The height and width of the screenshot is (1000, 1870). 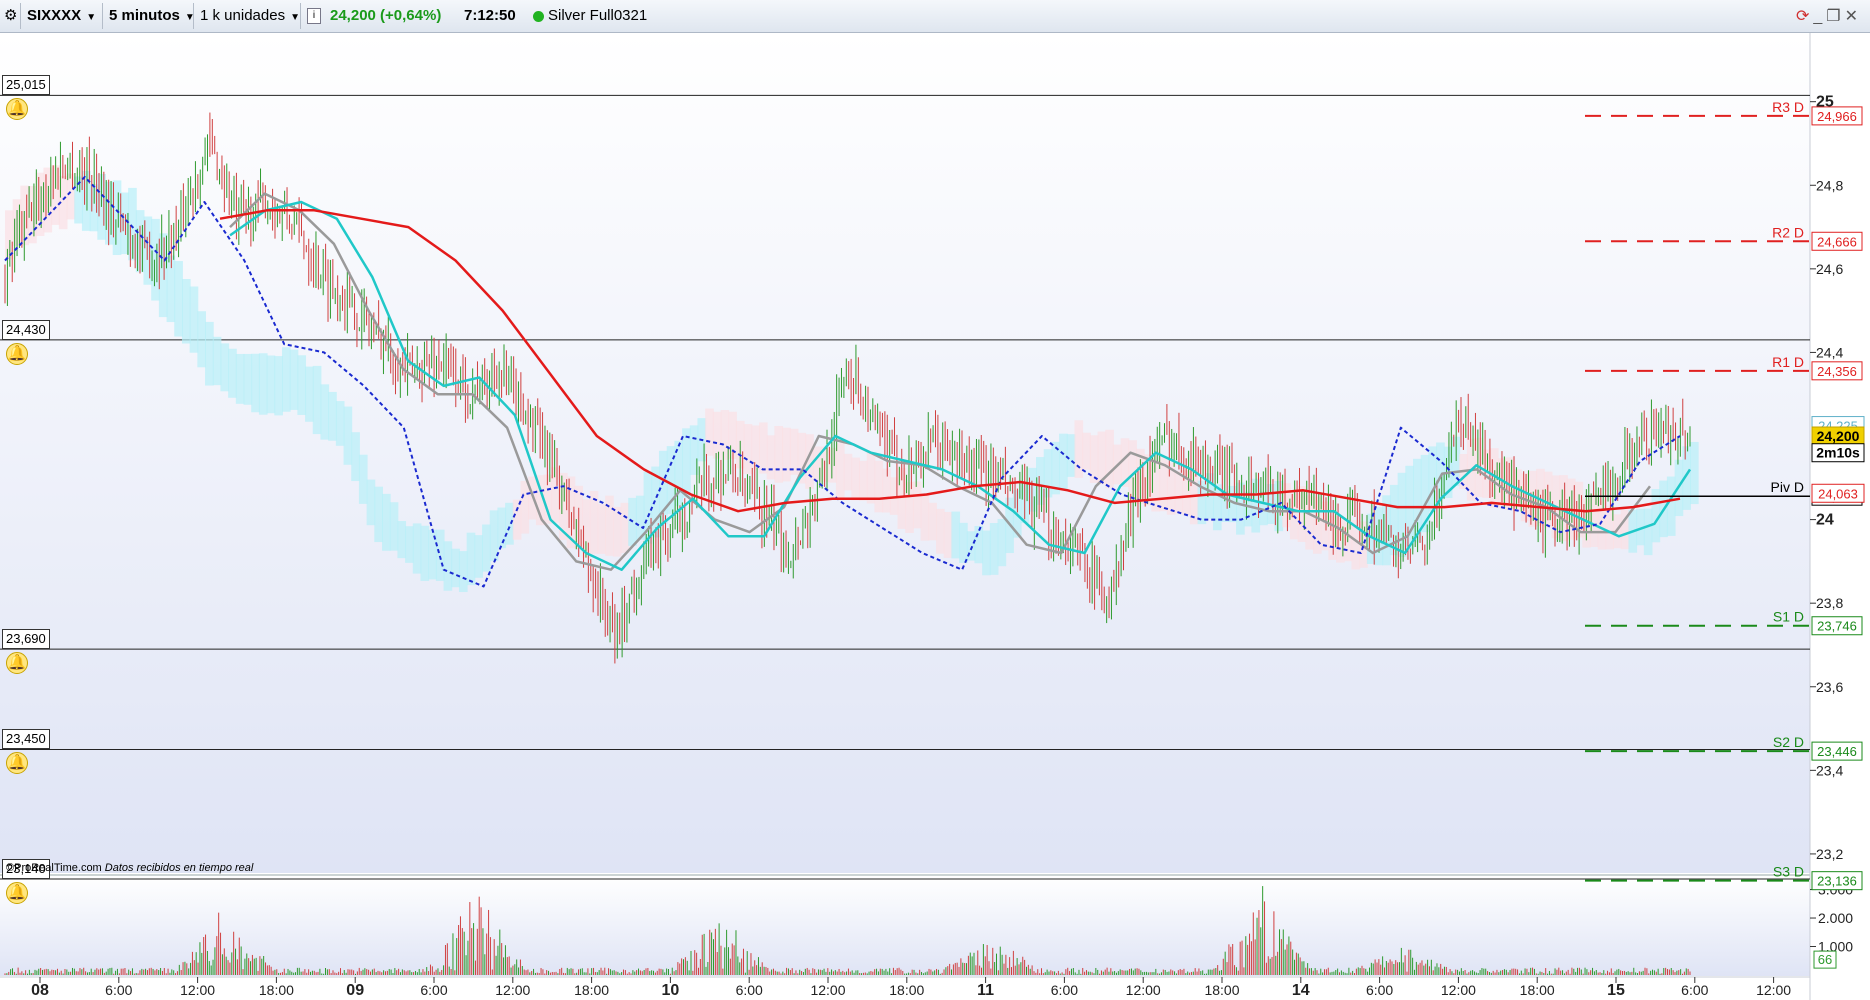 What do you see at coordinates (905, 926) in the screenshot?
I see `volume-panel-bg` at bounding box center [905, 926].